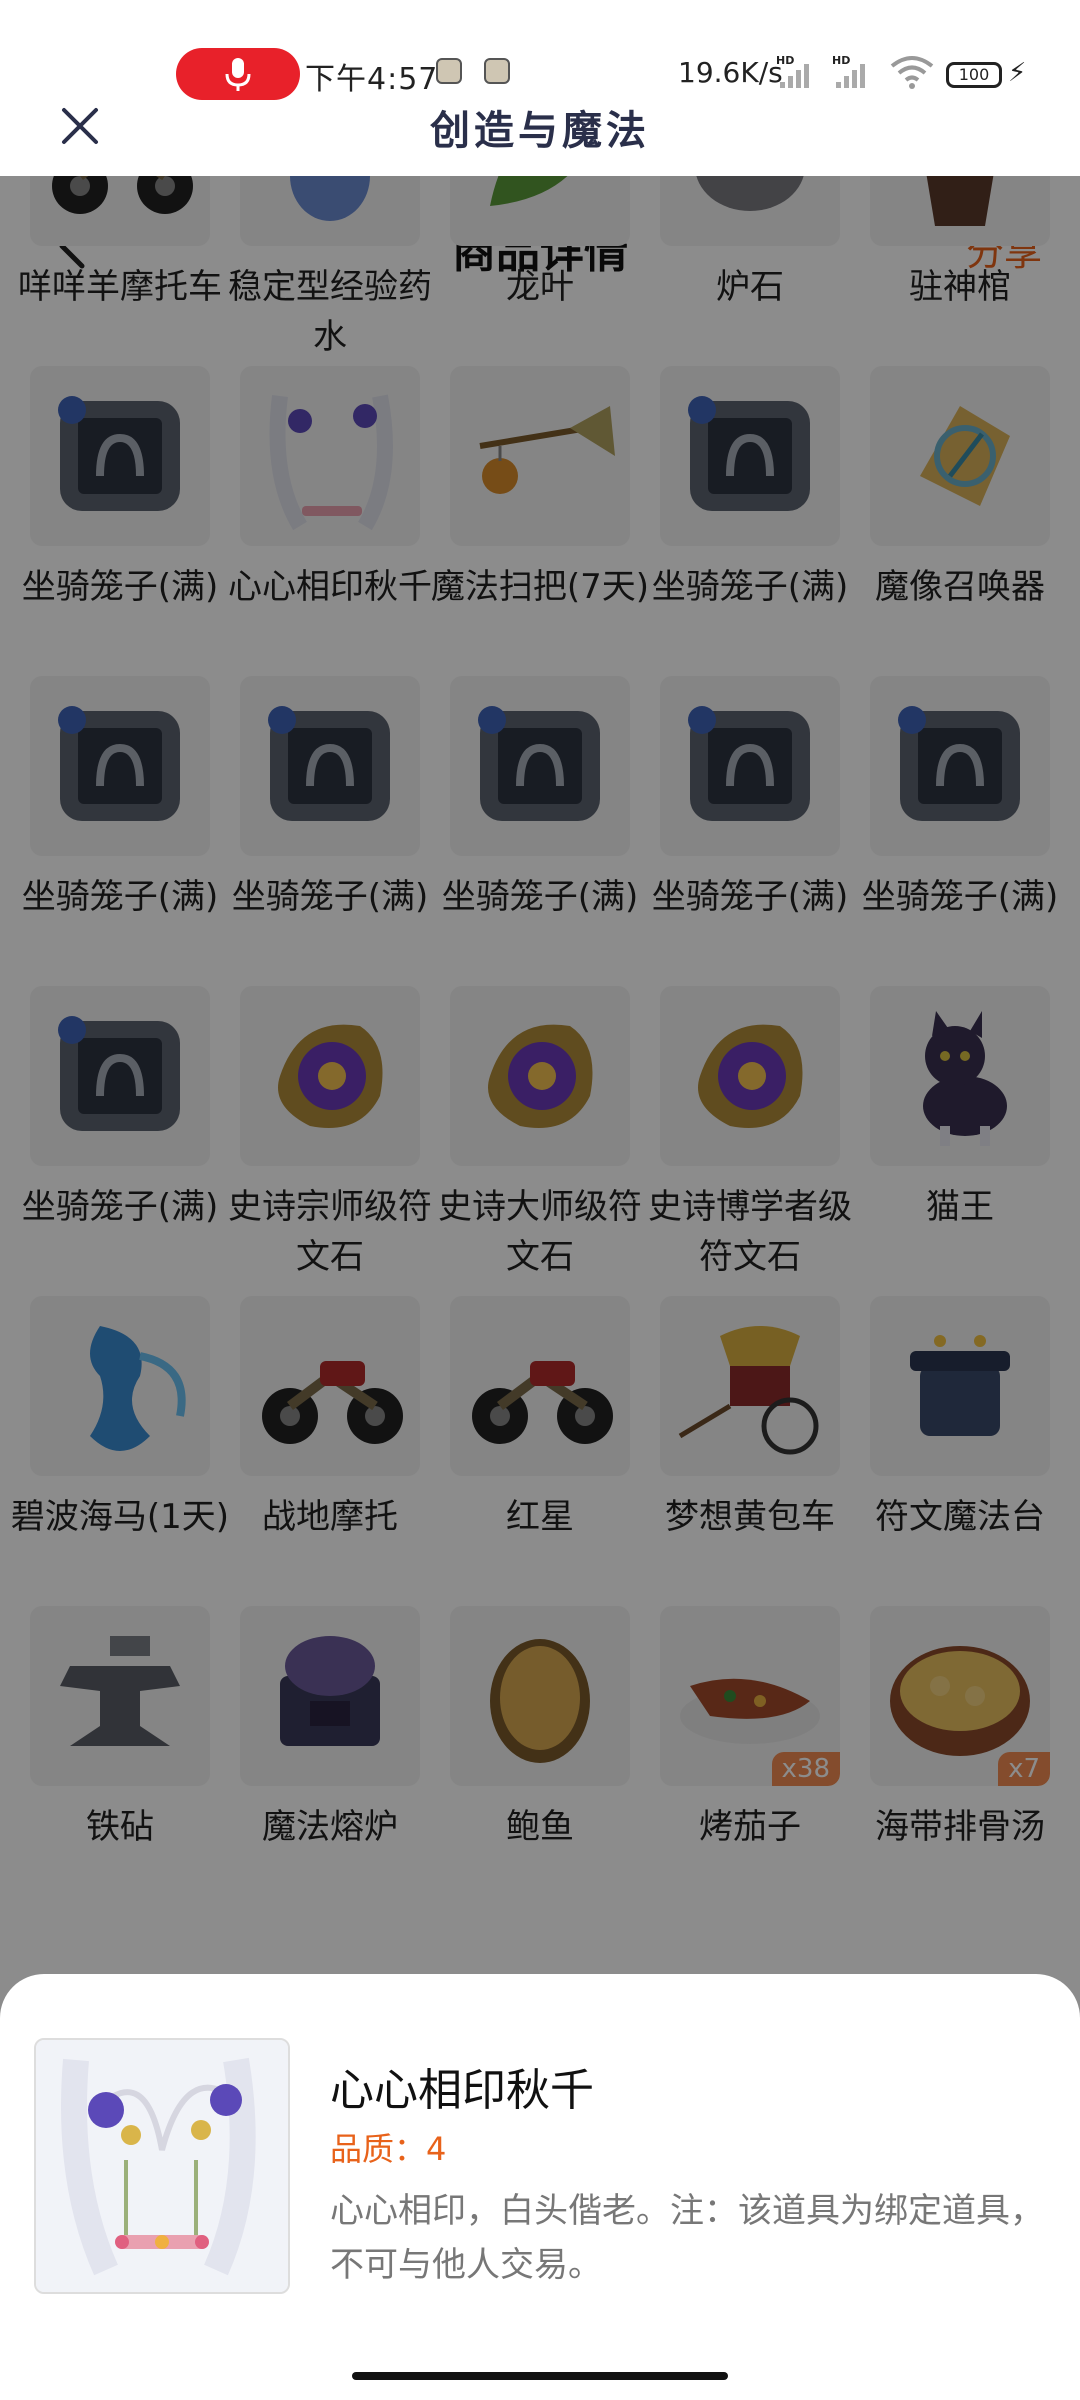 The width and height of the screenshot is (1080, 2400). Describe the element at coordinates (540, 55) in the screenshot. I see `status-bar: 下午4:57 19.6K/s HD HD 100 ⚡` at that location.